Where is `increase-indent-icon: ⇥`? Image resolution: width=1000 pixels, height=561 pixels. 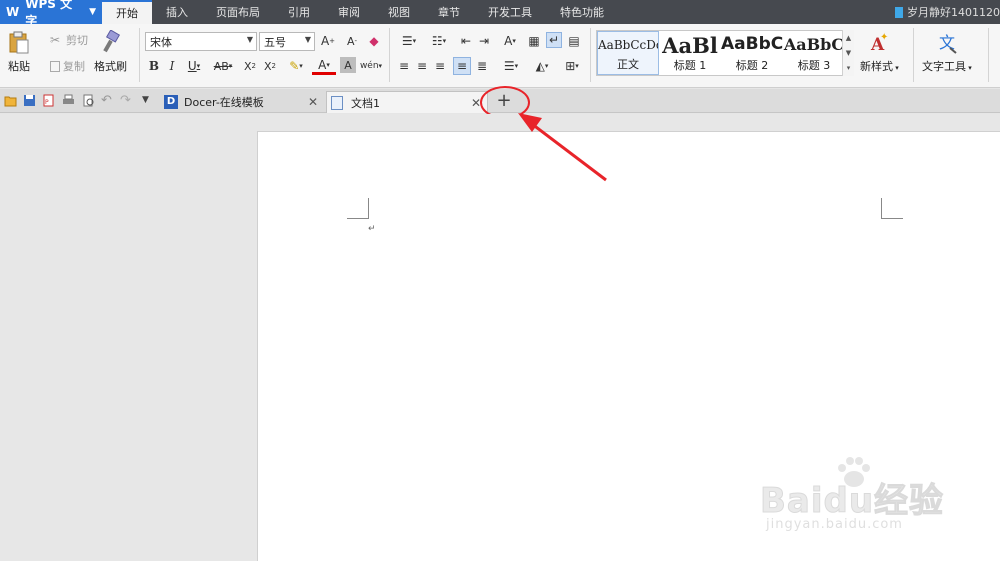
increase-indent-icon: ⇥ is located at coordinates (484, 41).